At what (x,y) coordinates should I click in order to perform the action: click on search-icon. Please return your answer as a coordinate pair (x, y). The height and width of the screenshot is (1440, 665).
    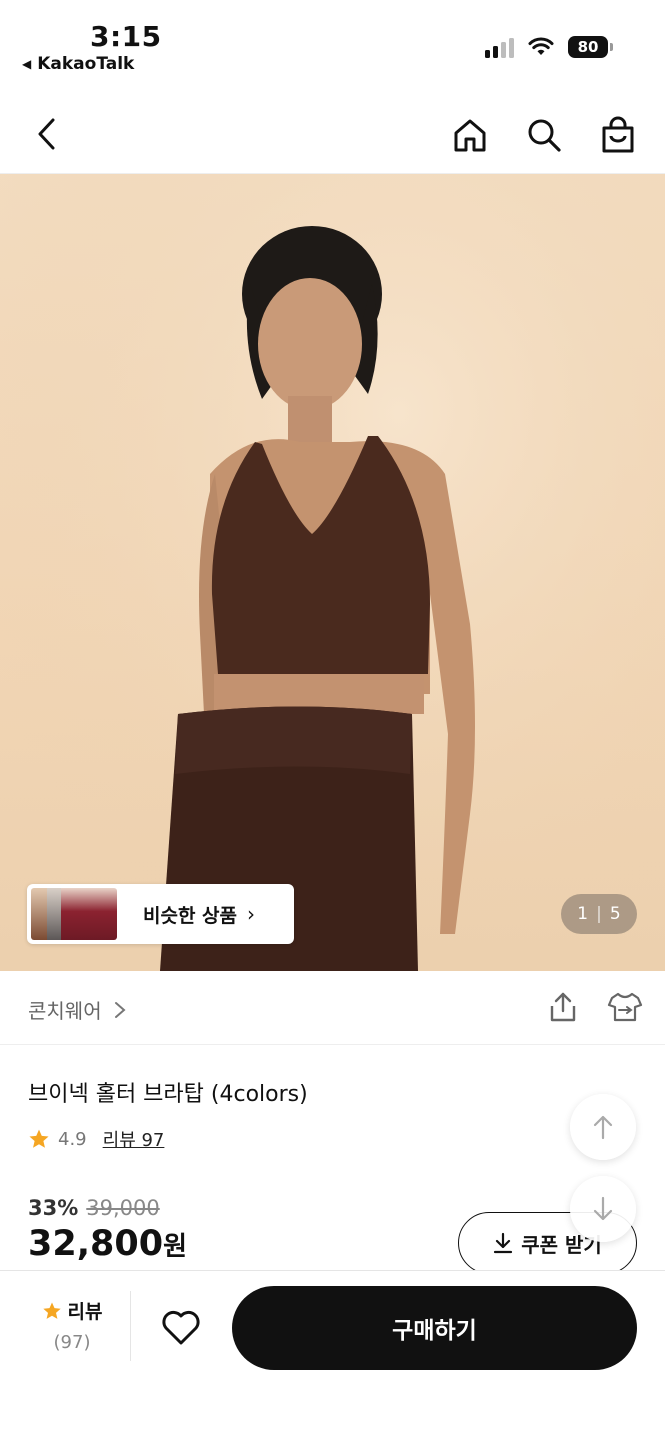
    Looking at the image, I should click on (544, 135).